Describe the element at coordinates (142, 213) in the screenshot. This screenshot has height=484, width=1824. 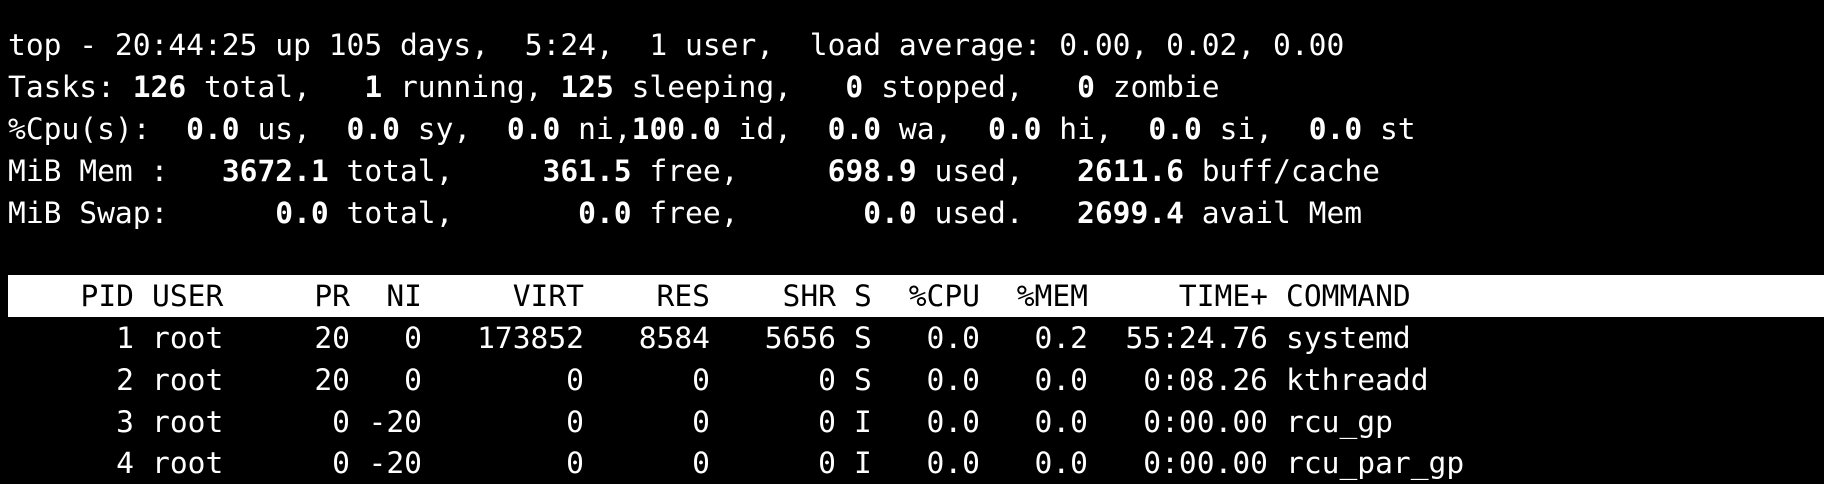
I see `swap-label: MiB Swap:` at that location.